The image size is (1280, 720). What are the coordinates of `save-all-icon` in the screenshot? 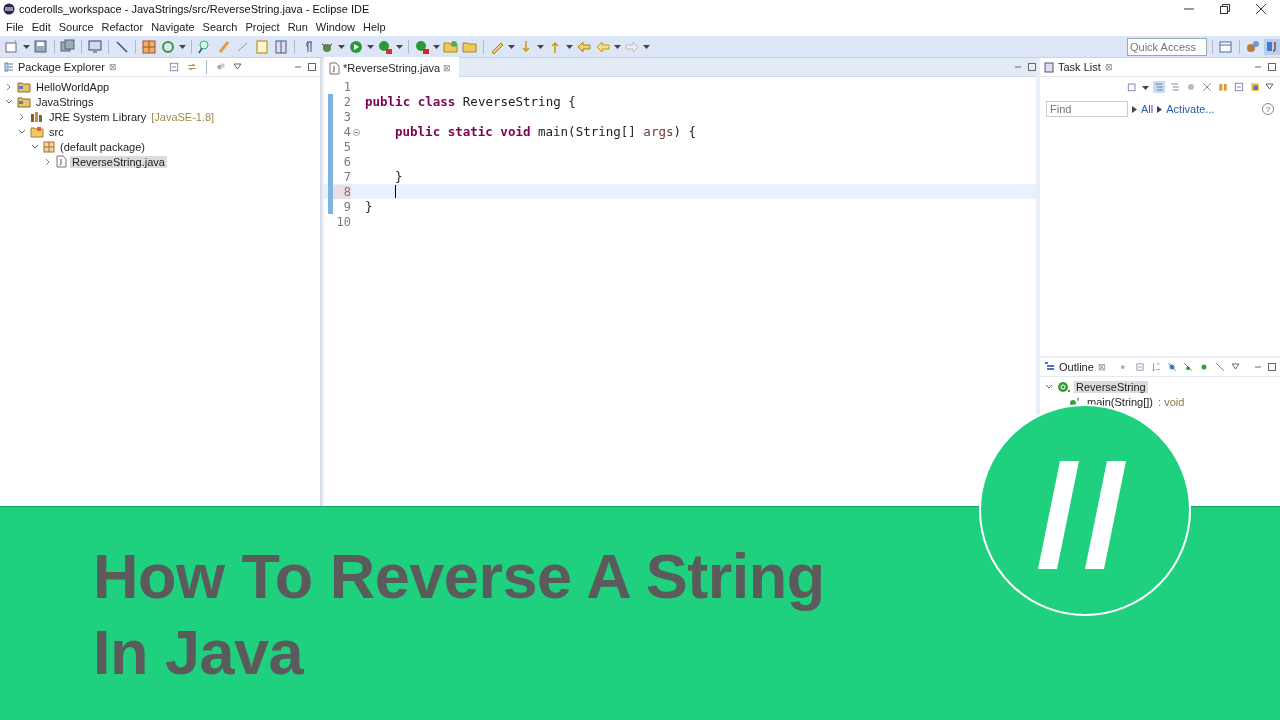 It's located at (68, 46).